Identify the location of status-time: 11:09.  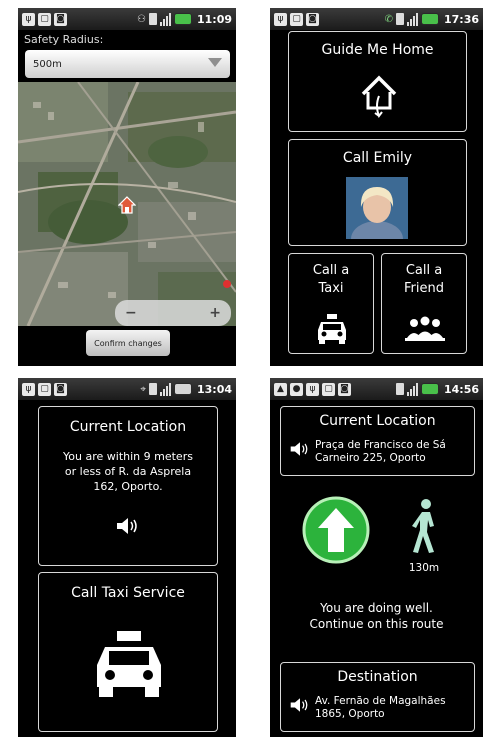
(214, 19).